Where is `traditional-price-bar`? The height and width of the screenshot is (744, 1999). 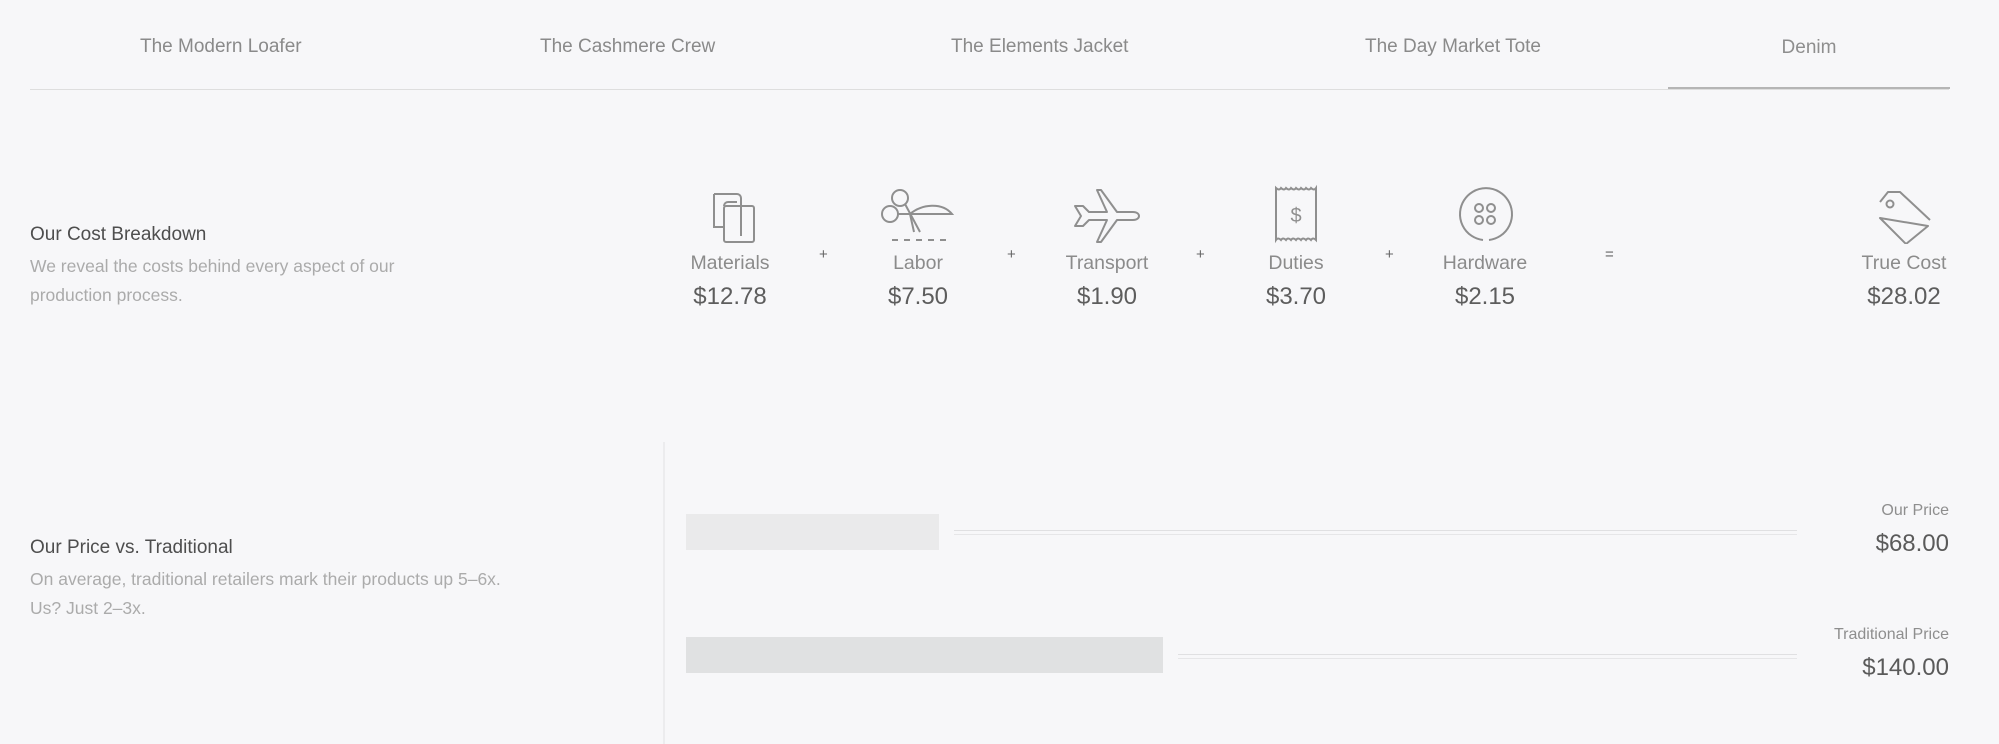 traditional-price-bar is located at coordinates (924, 655).